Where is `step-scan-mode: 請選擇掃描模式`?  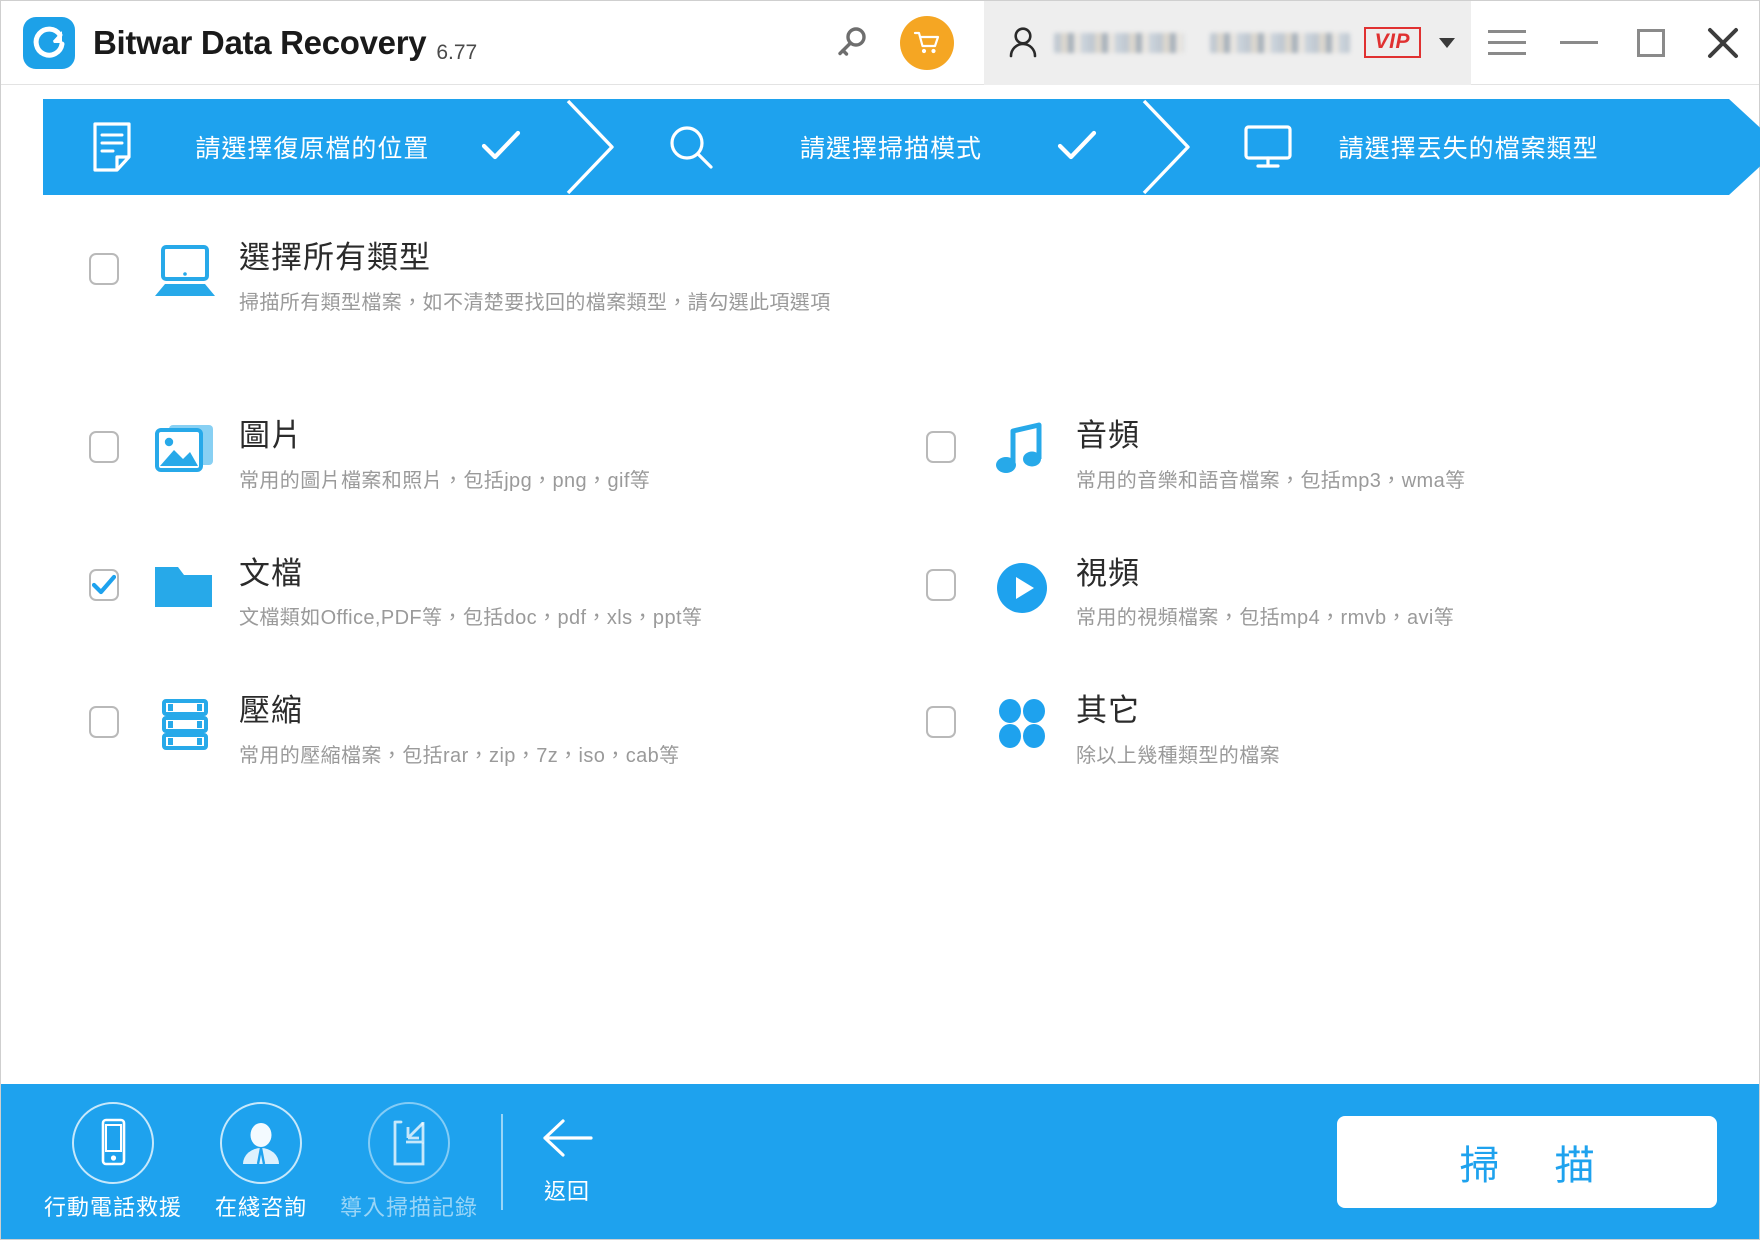
step-scan-mode: 請選擇掃描模式 is located at coordinates (886, 147).